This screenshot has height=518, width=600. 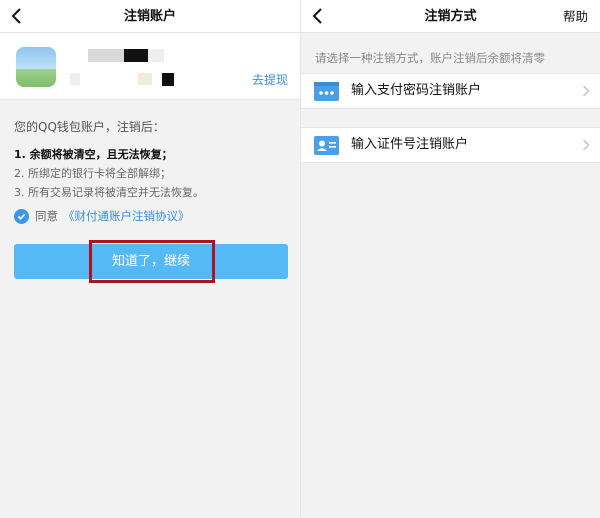 What do you see at coordinates (89, 127) in the screenshot?
I see `notice-heading: 您的QQ钱包账户，注销后：` at bounding box center [89, 127].